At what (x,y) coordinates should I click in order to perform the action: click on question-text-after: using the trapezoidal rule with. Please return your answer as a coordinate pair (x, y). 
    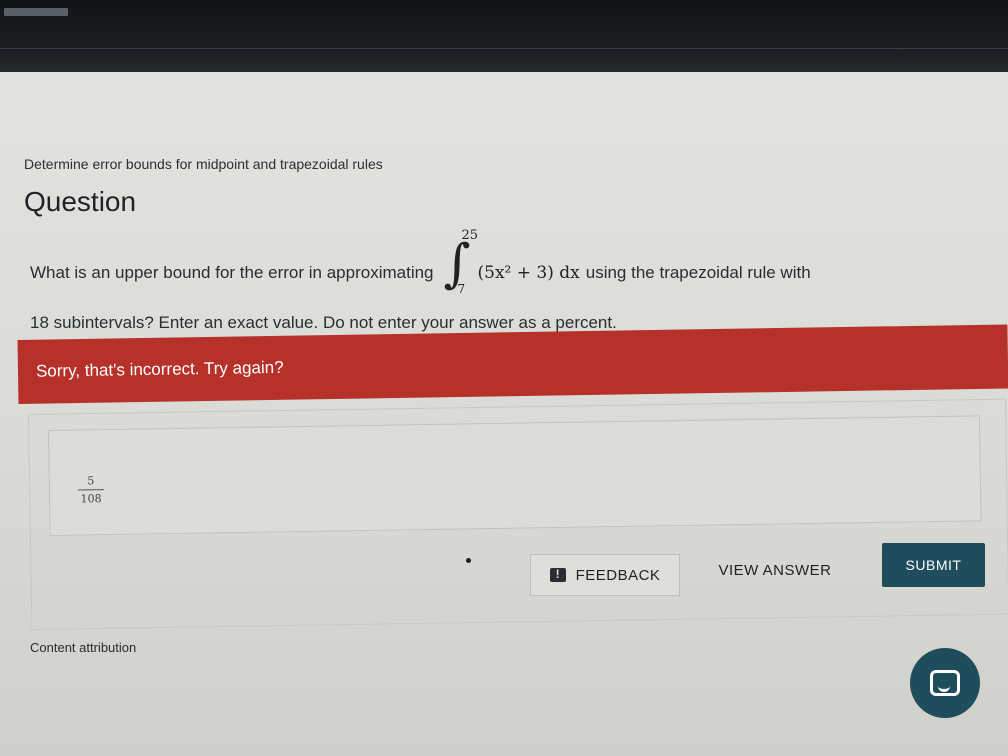
    Looking at the image, I should click on (698, 272).